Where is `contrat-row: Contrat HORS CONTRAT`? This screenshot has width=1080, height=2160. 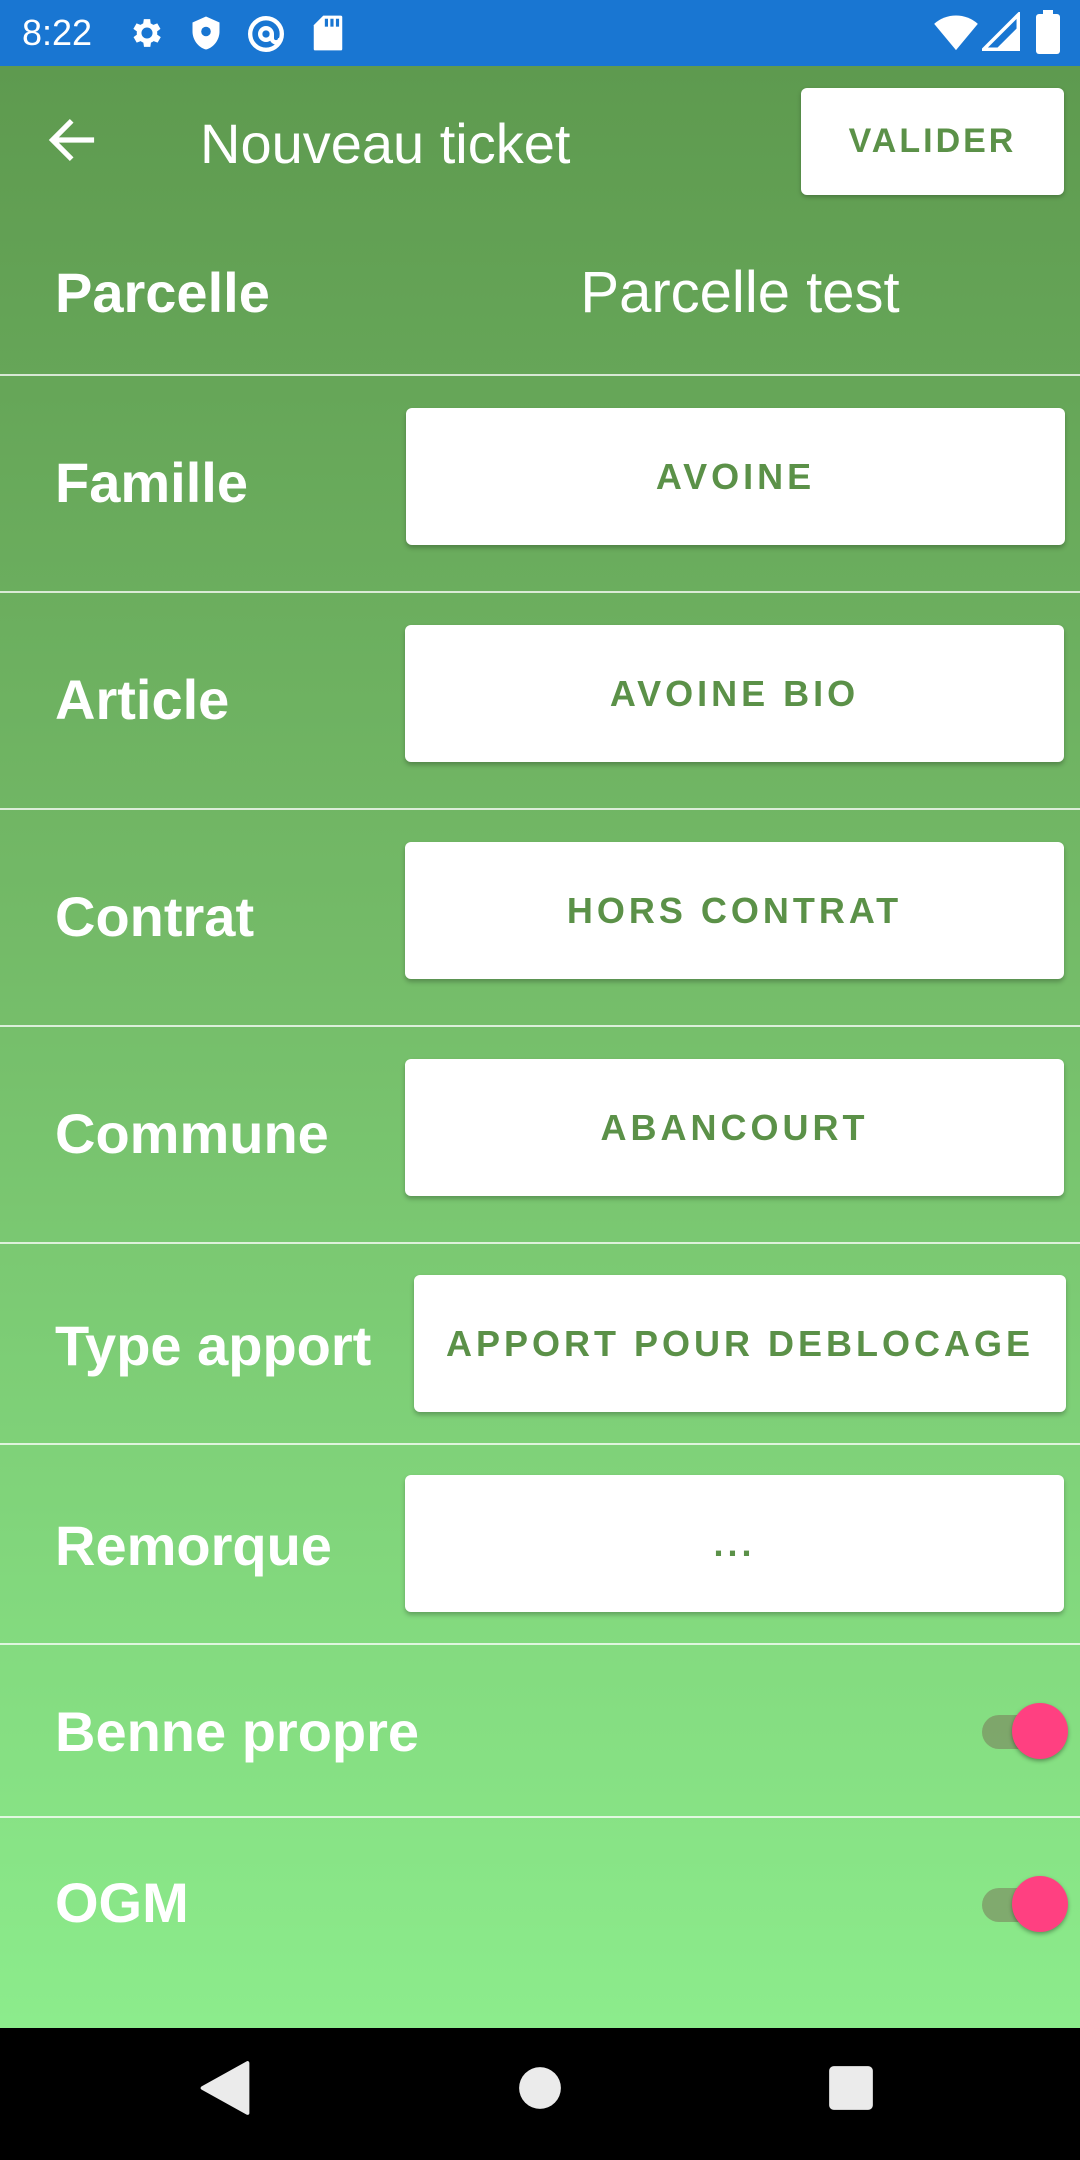 contrat-row: Contrat HORS CONTRAT is located at coordinates (540, 918).